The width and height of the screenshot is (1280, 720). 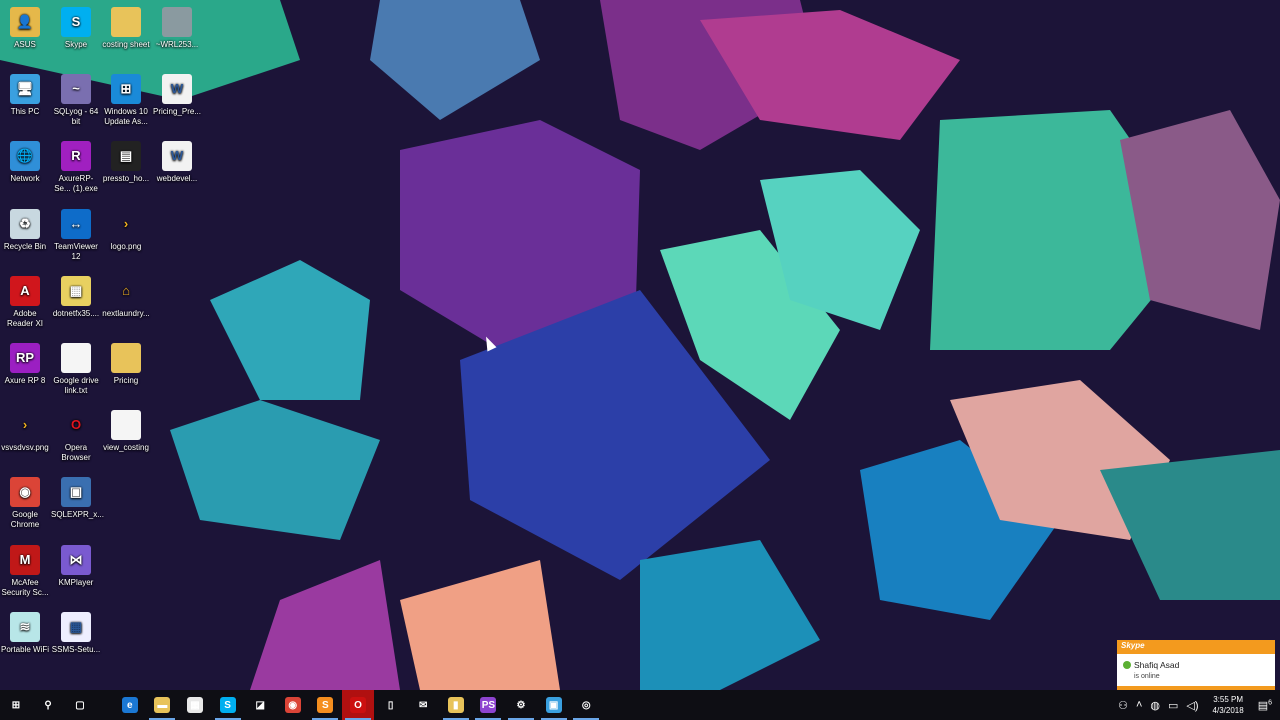 I want to click on taskbar-sublime-button: S, so click(x=325, y=705).